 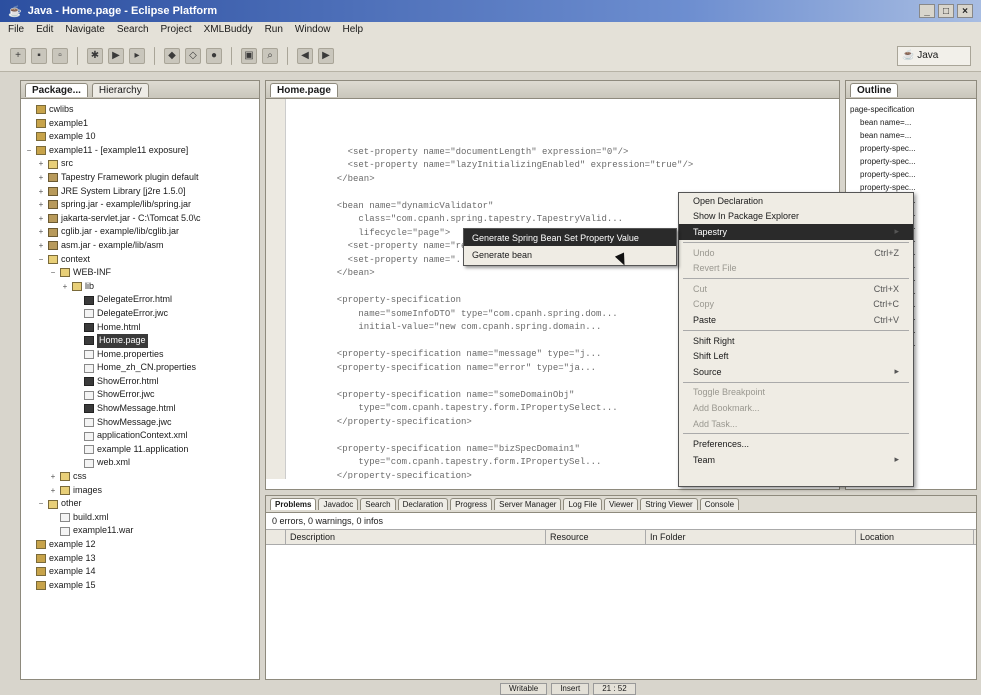 What do you see at coordinates (116, 55) in the screenshot?
I see `run-icon: ▶` at bounding box center [116, 55].